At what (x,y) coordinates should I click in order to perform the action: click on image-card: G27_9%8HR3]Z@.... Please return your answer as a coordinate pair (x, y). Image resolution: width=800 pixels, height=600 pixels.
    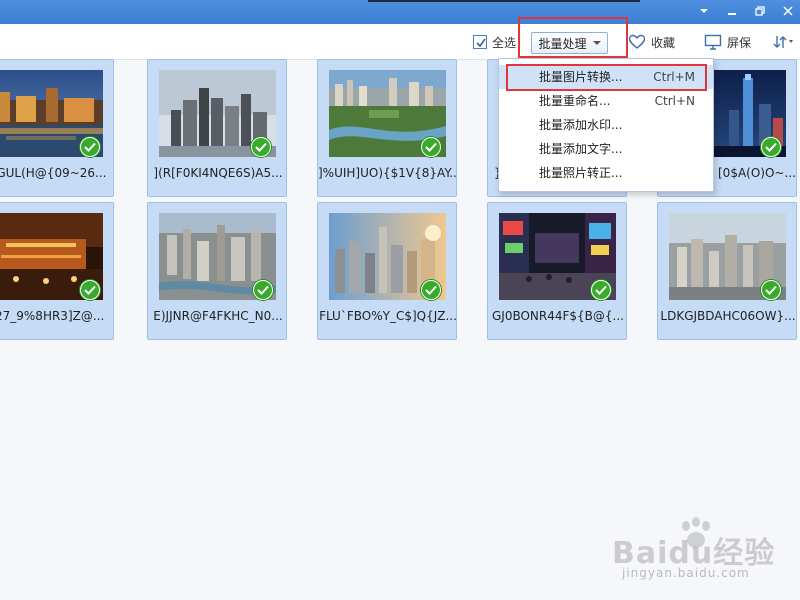
    Looking at the image, I should click on (57, 271).